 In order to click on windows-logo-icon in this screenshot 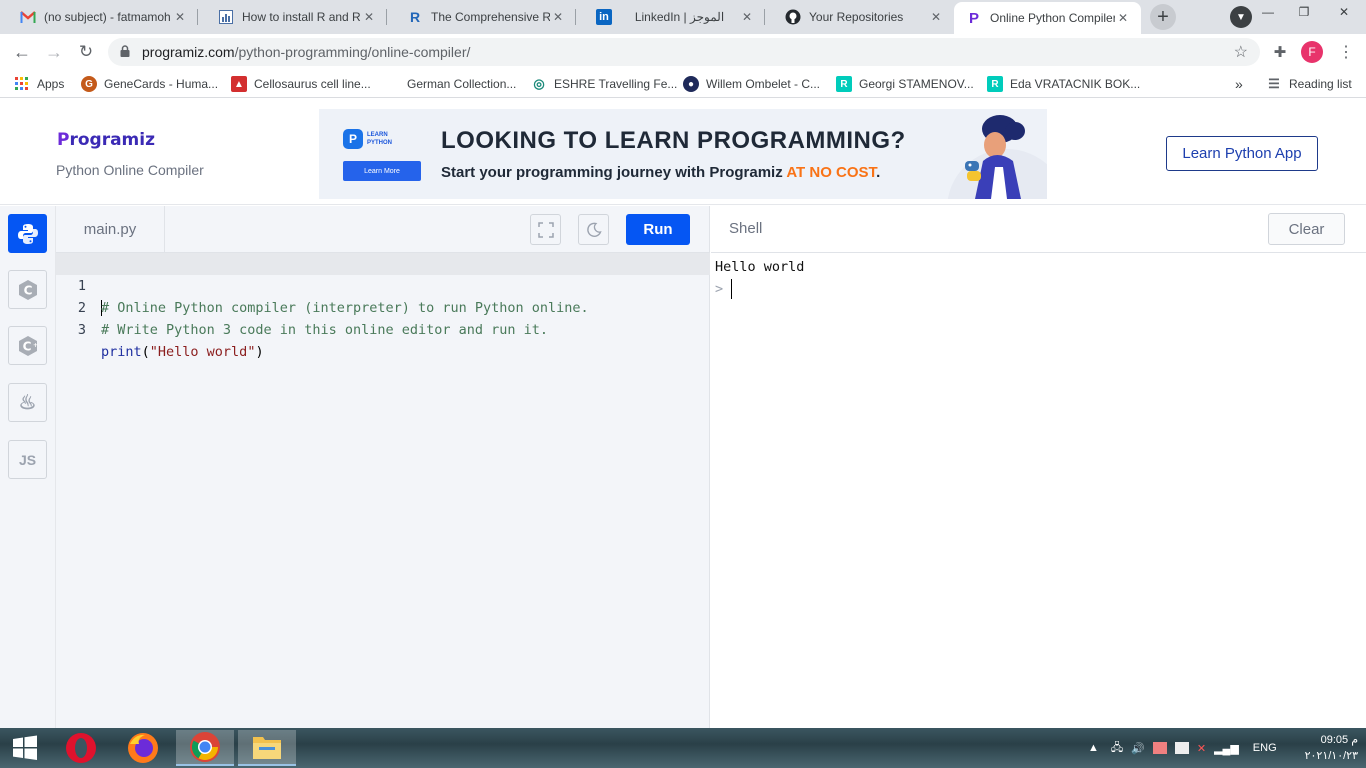, I will do `click(25, 747)`.